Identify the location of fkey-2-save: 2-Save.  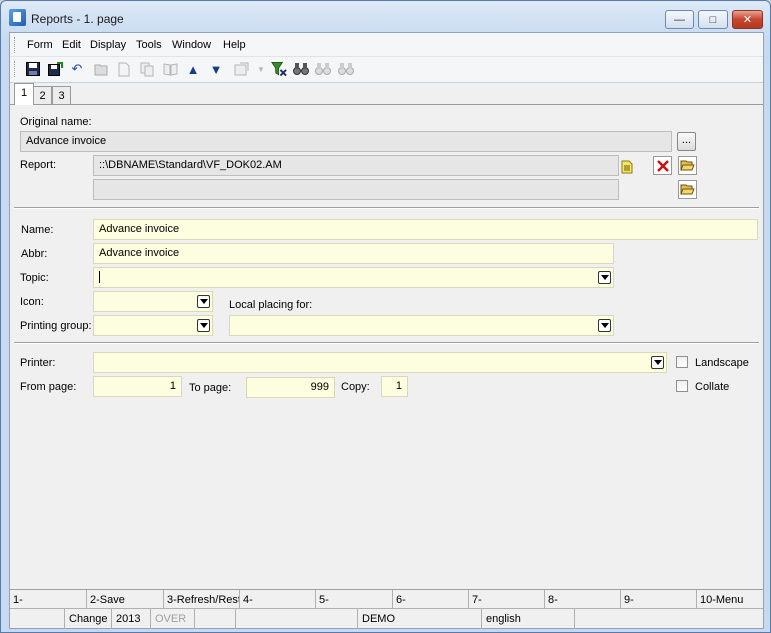
(125, 599).